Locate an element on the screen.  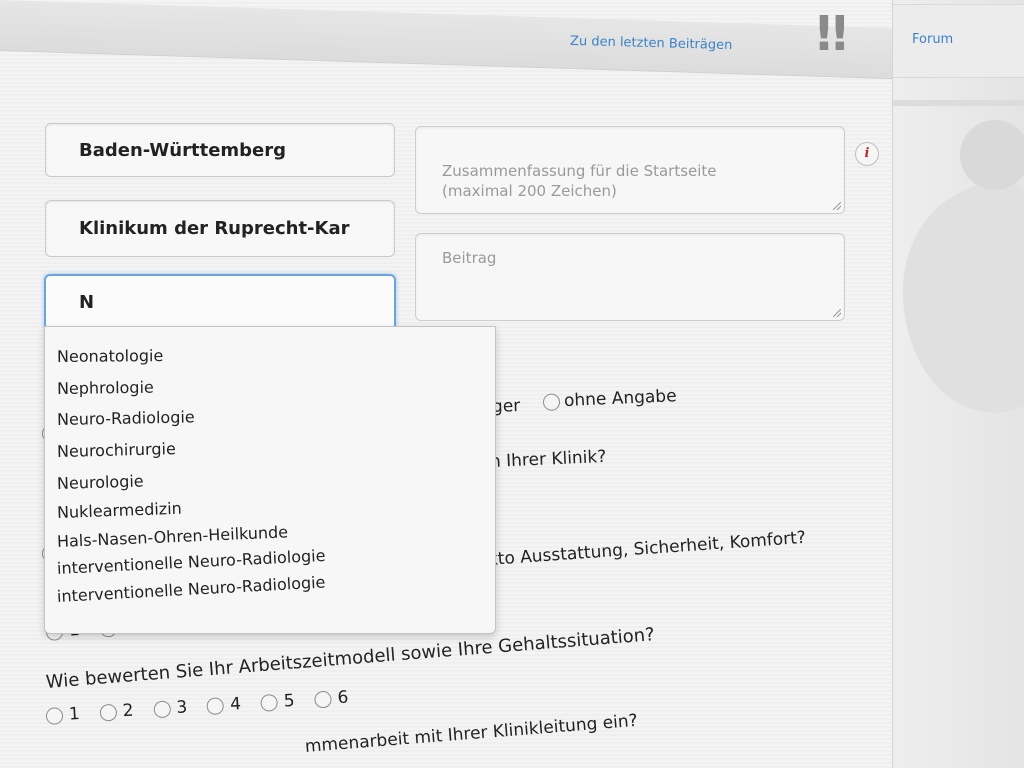
logo-watermark-head is located at coordinates (992, 155).